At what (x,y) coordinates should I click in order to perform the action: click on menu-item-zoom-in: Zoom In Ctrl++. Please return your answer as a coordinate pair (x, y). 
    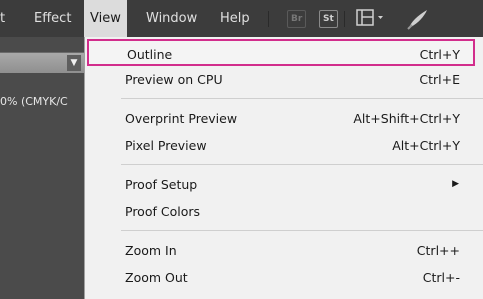
    Looking at the image, I should click on (280, 250).